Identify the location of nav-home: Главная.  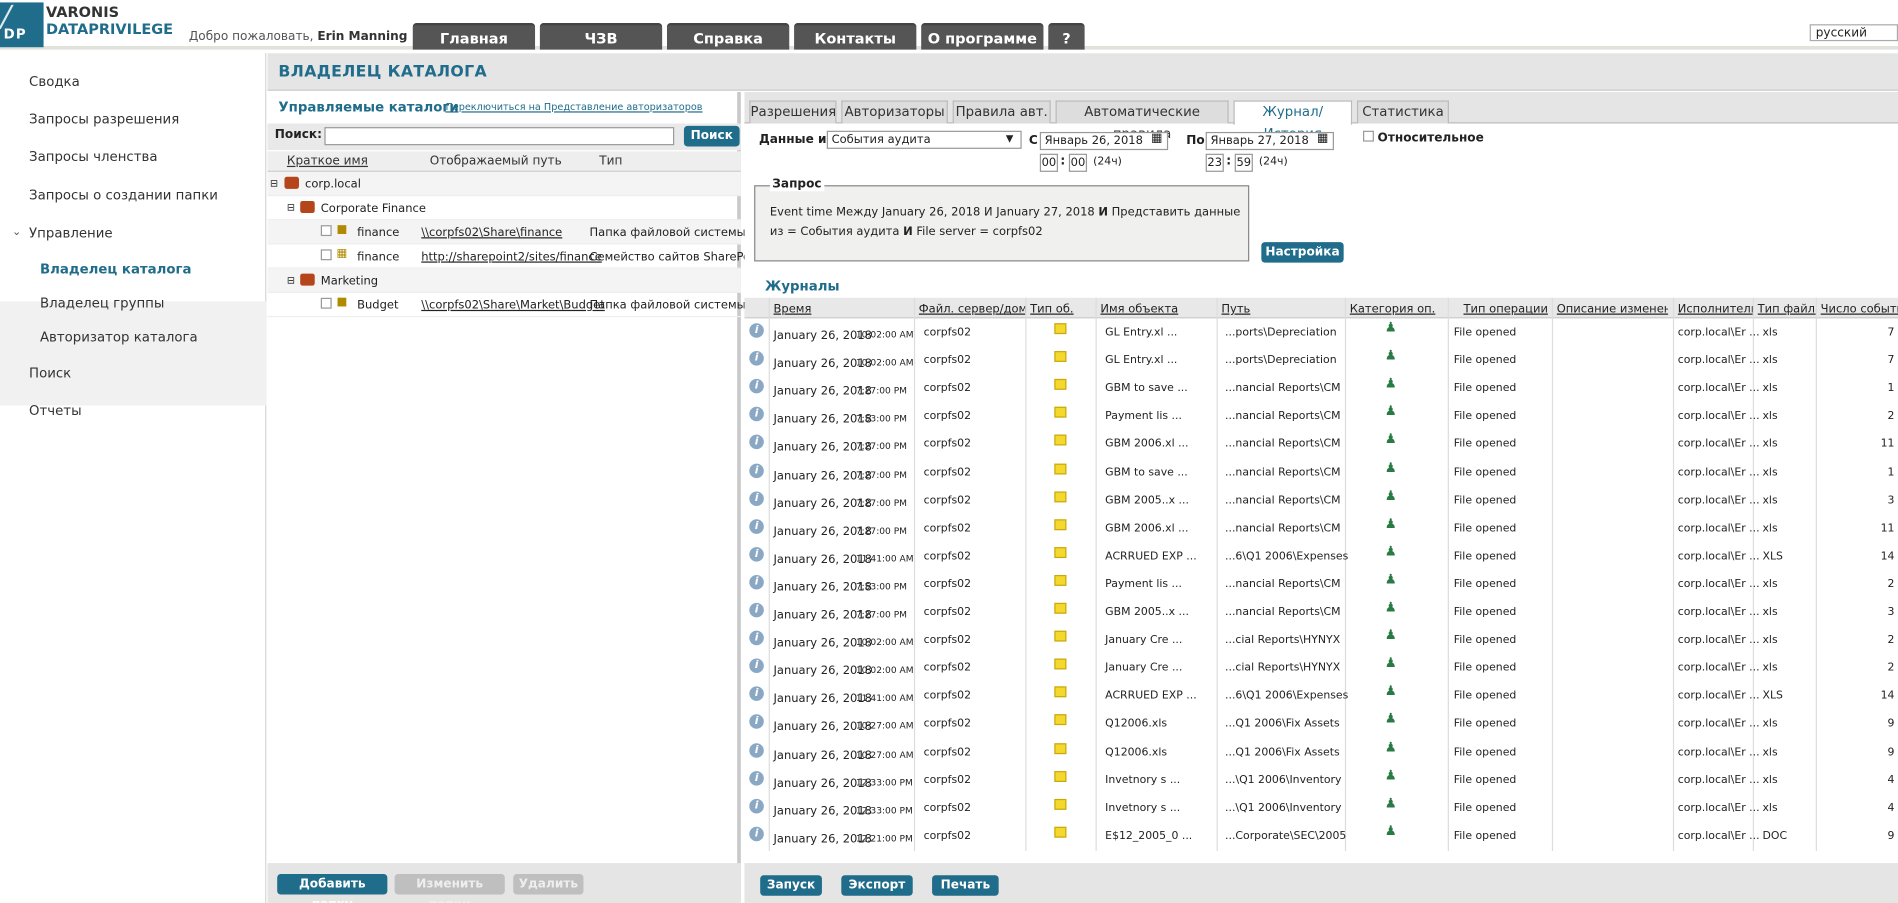
(474, 36).